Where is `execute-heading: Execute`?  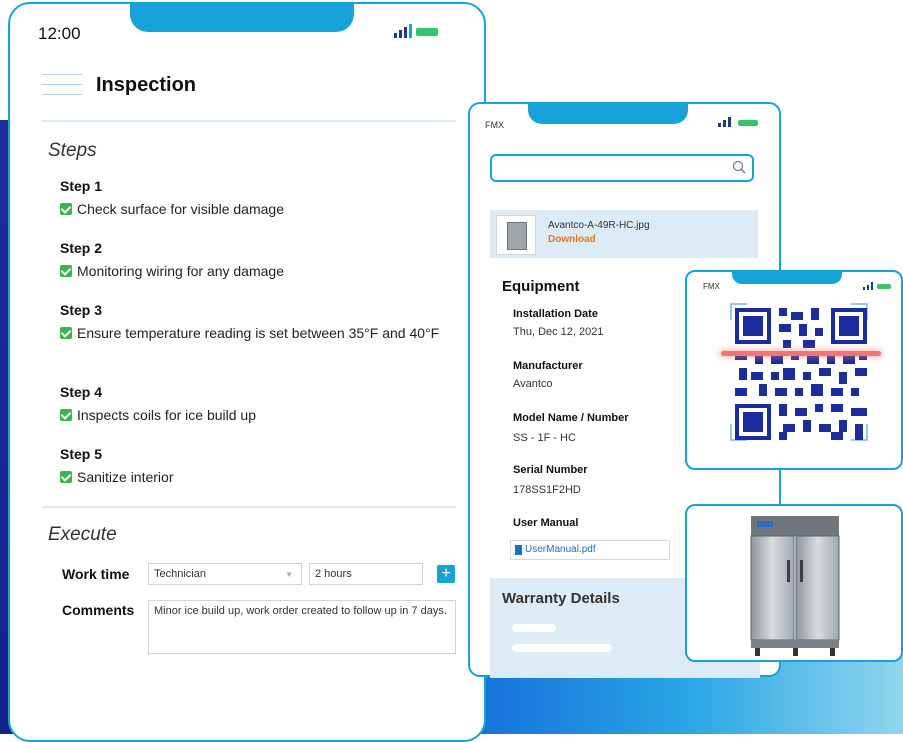
execute-heading: Execute is located at coordinates (82, 534).